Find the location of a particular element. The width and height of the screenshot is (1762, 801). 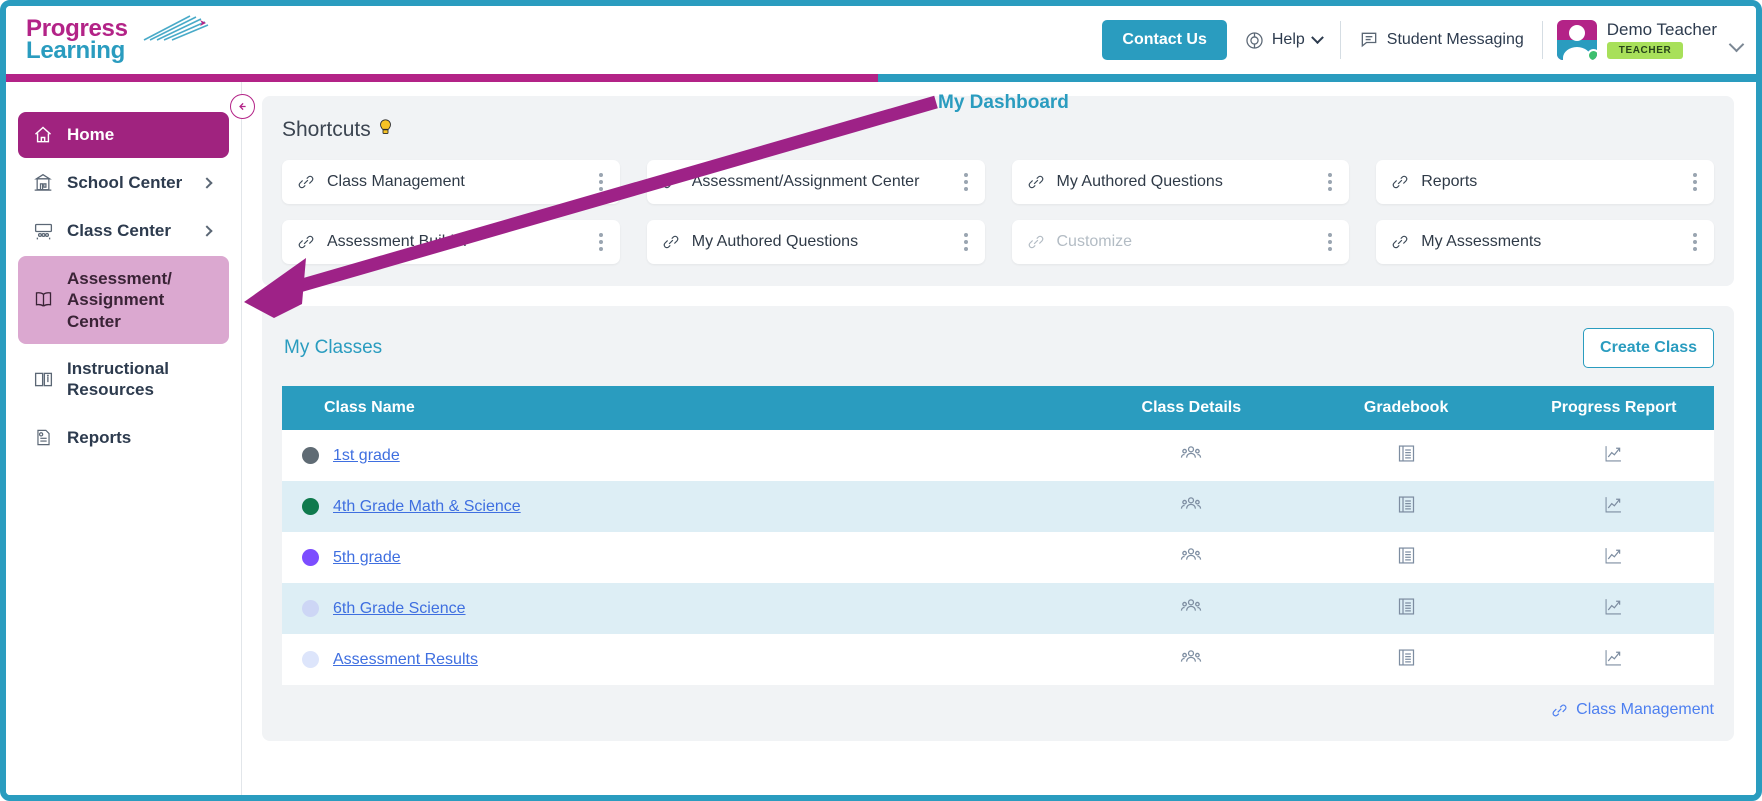

help-menu: Help is located at coordinates (1283, 40).